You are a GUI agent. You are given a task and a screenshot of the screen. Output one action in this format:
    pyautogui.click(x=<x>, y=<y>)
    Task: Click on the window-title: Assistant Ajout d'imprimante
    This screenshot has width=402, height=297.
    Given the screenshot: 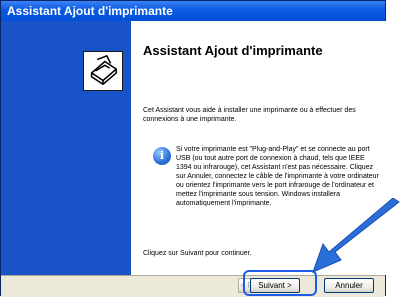 What is the action you would take?
    pyautogui.click(x=90, y=11)
    